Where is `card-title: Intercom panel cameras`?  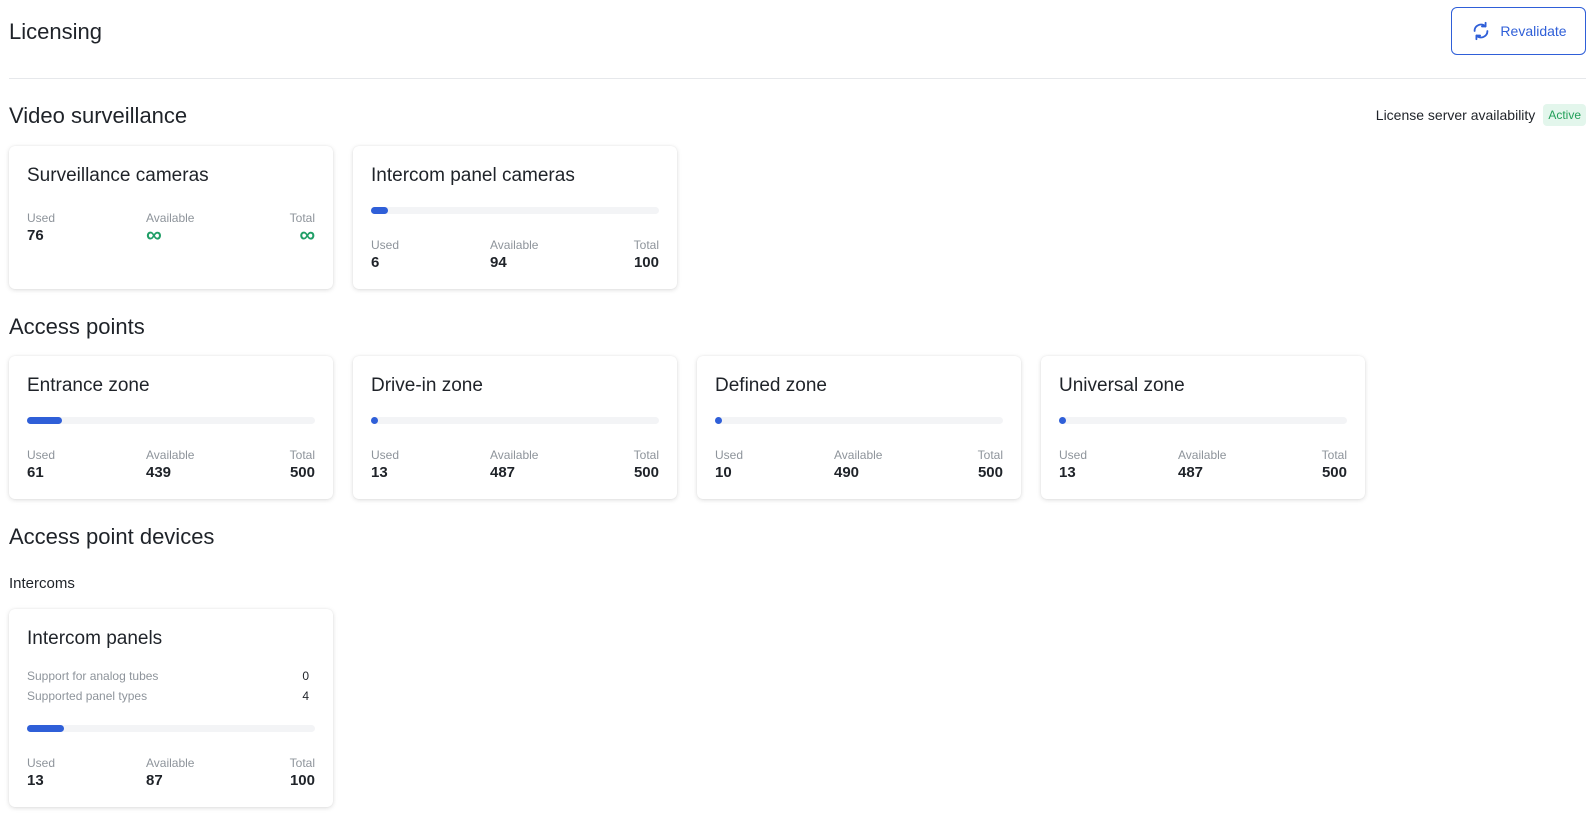
card-title: Intercom panel cameras is located at coordinates (473, 175).